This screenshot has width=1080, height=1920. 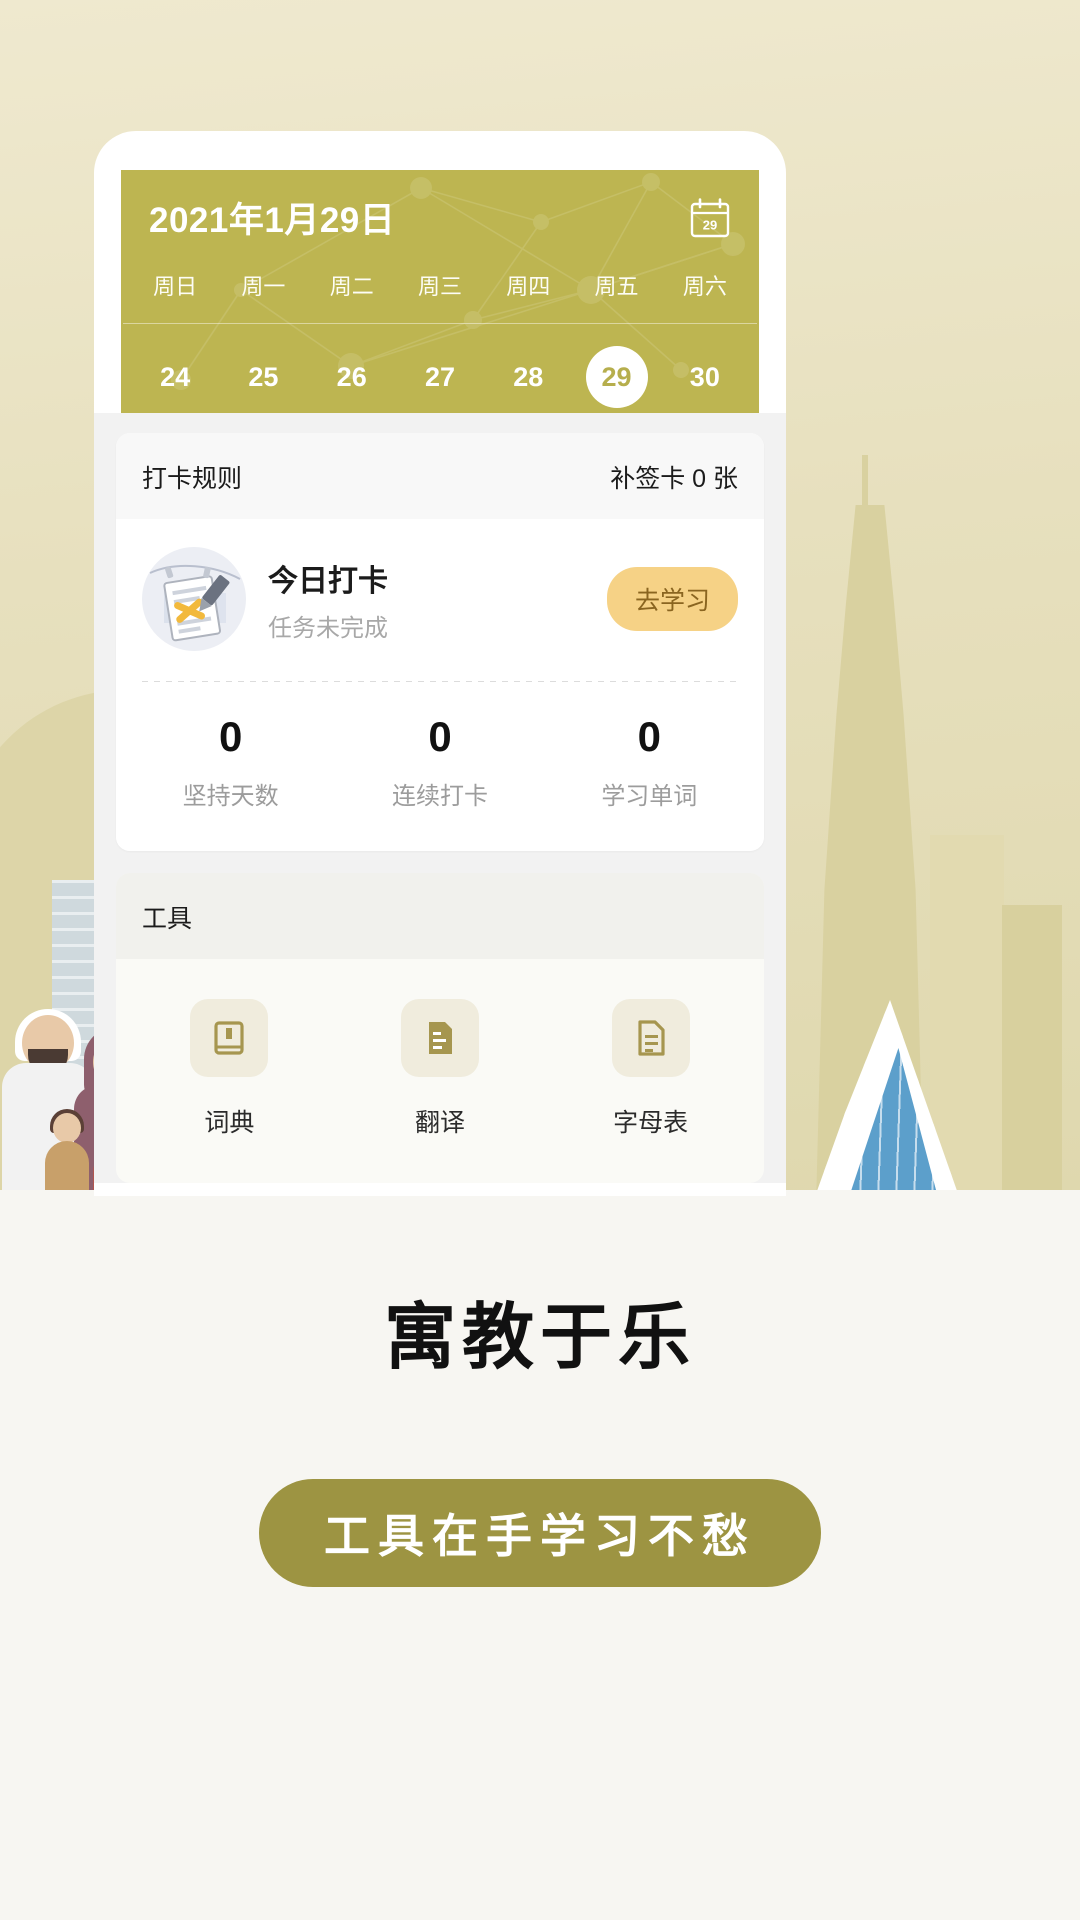 I want to click on weekday-cell: 周一, so click(x=263, y=286).